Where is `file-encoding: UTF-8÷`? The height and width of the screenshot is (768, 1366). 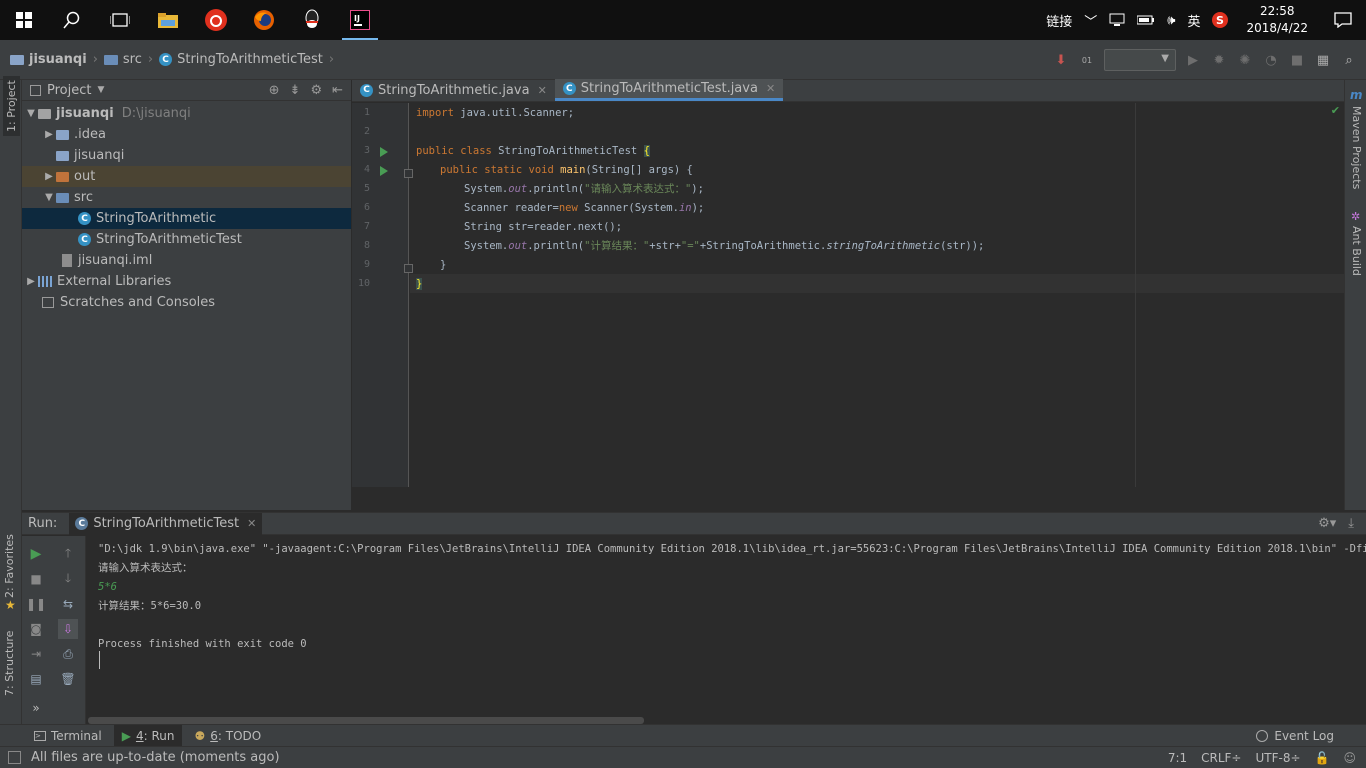
file-encoding: UTF-8÷ is located at coordinates (1277, 758).